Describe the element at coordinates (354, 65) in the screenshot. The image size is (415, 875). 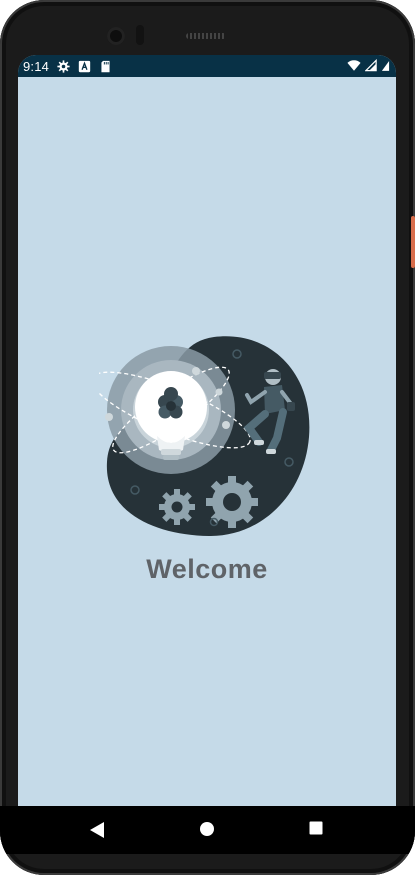
I see `wifi-icon` at that location.